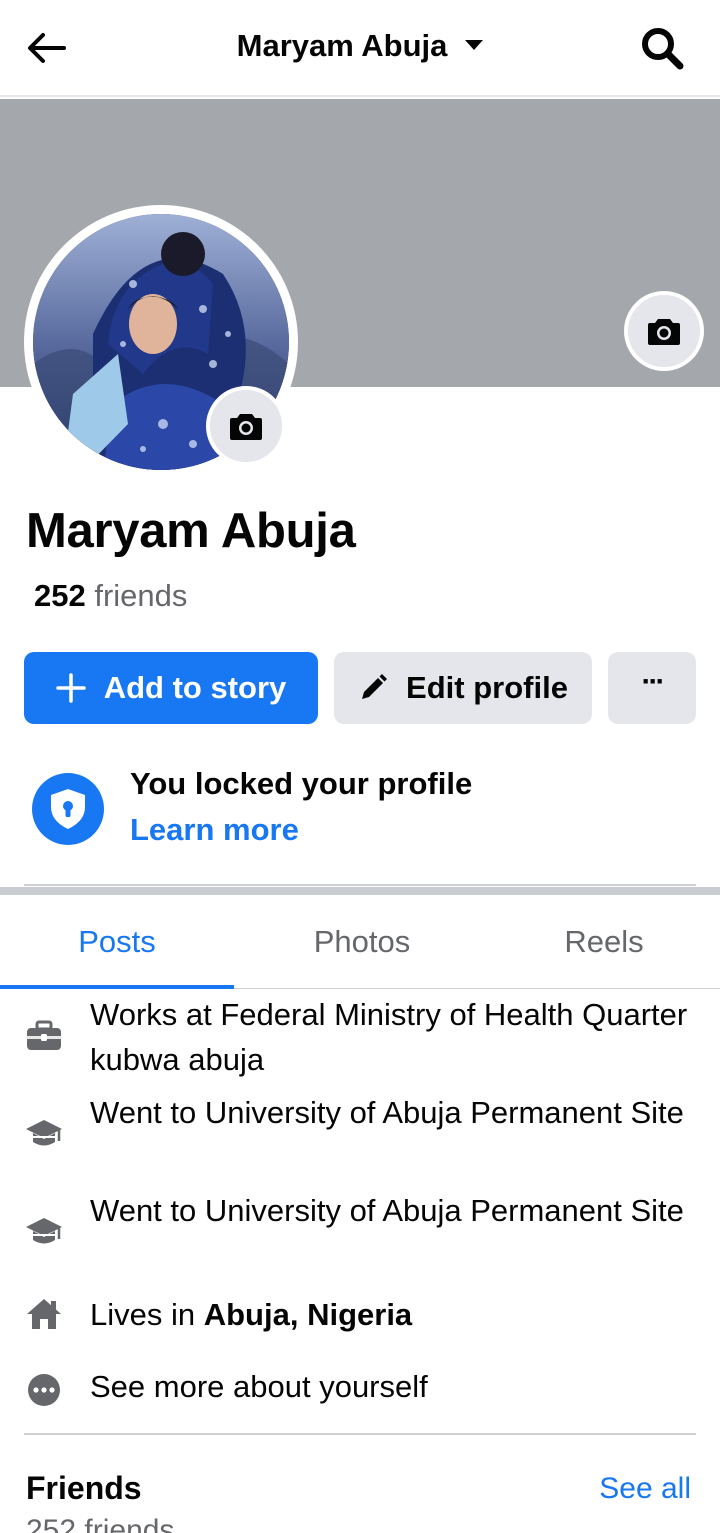  I want to click on edit-cover-button, so click(664, 331).